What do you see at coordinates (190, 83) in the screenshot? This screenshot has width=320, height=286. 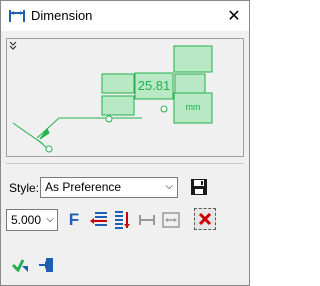 I see `preview-box-right-mid` at bounding box center [190, 83].